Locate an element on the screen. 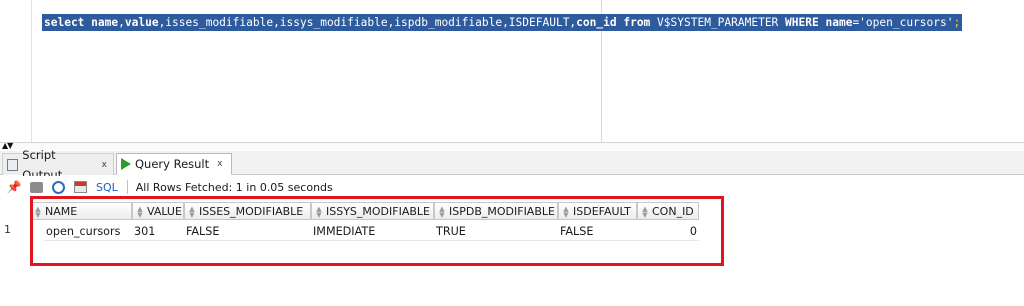  col-name: name is located at coordinates (105, 22).